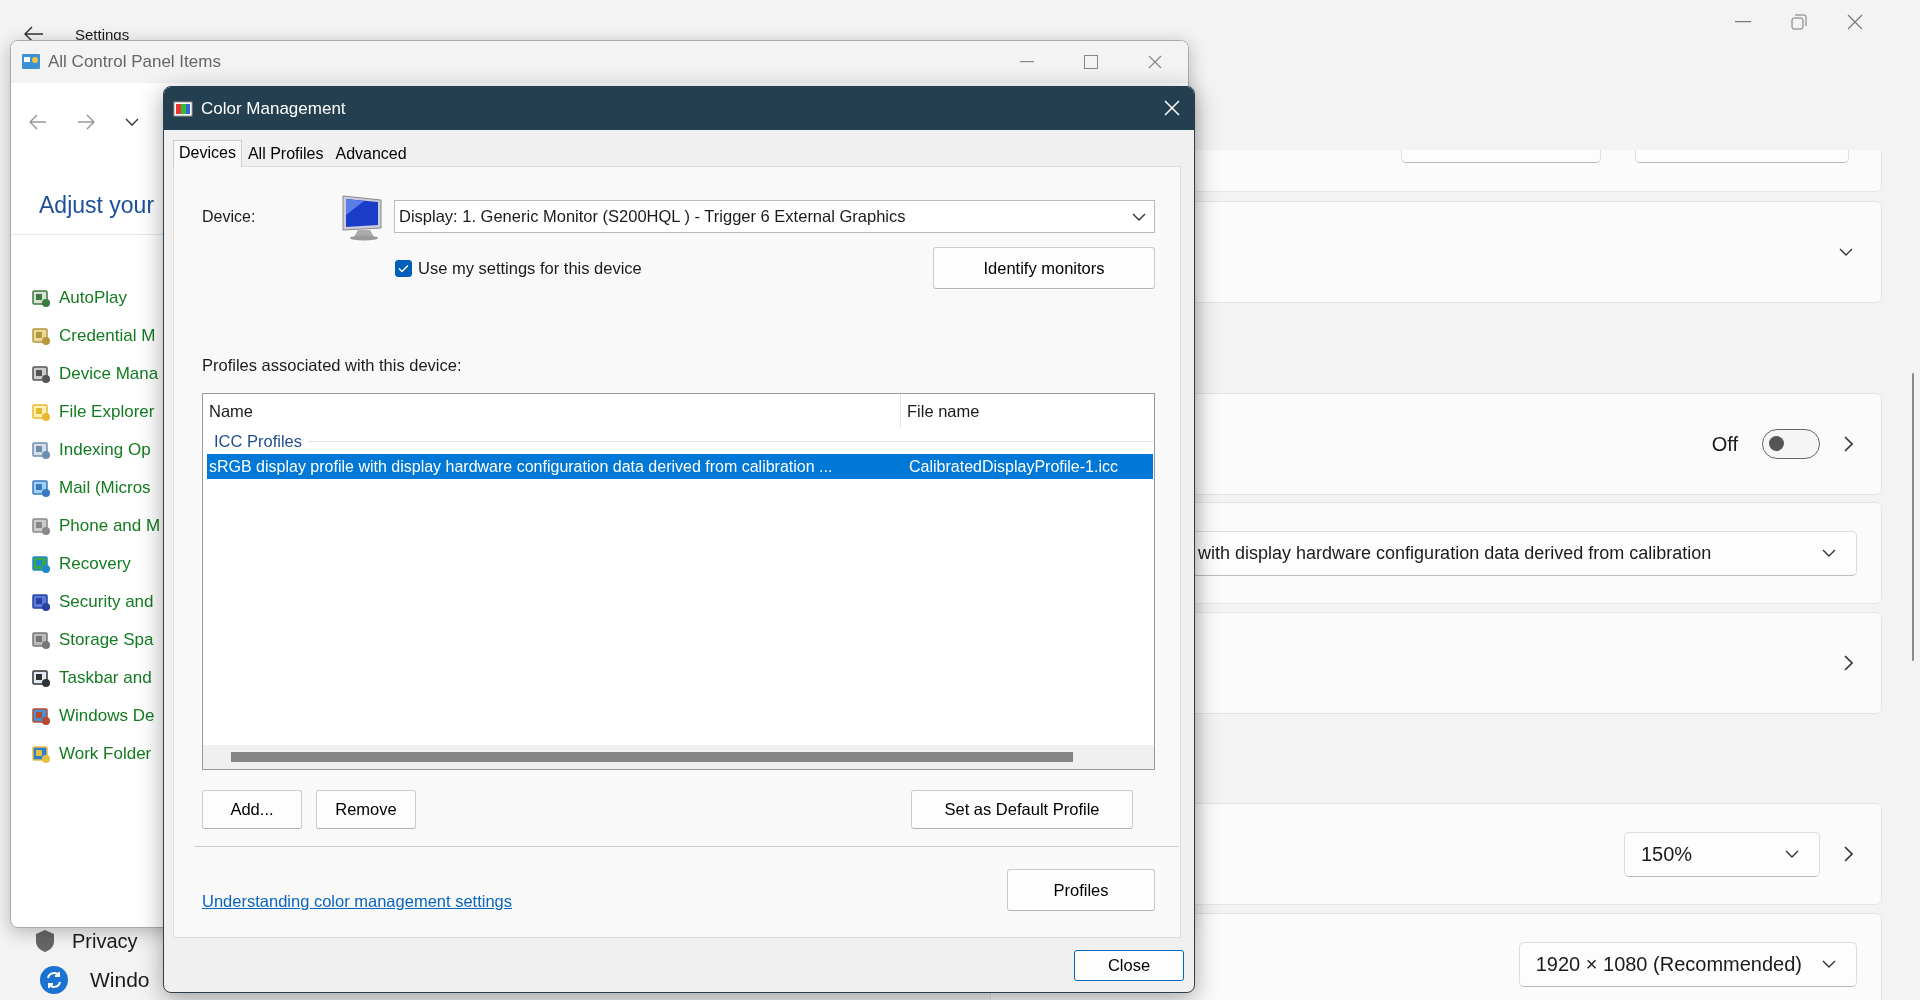 Image resolution: width=1920 pixels, height=1000 pixels. I want to click on control-panel-link: Windows De, so click(107, 716).